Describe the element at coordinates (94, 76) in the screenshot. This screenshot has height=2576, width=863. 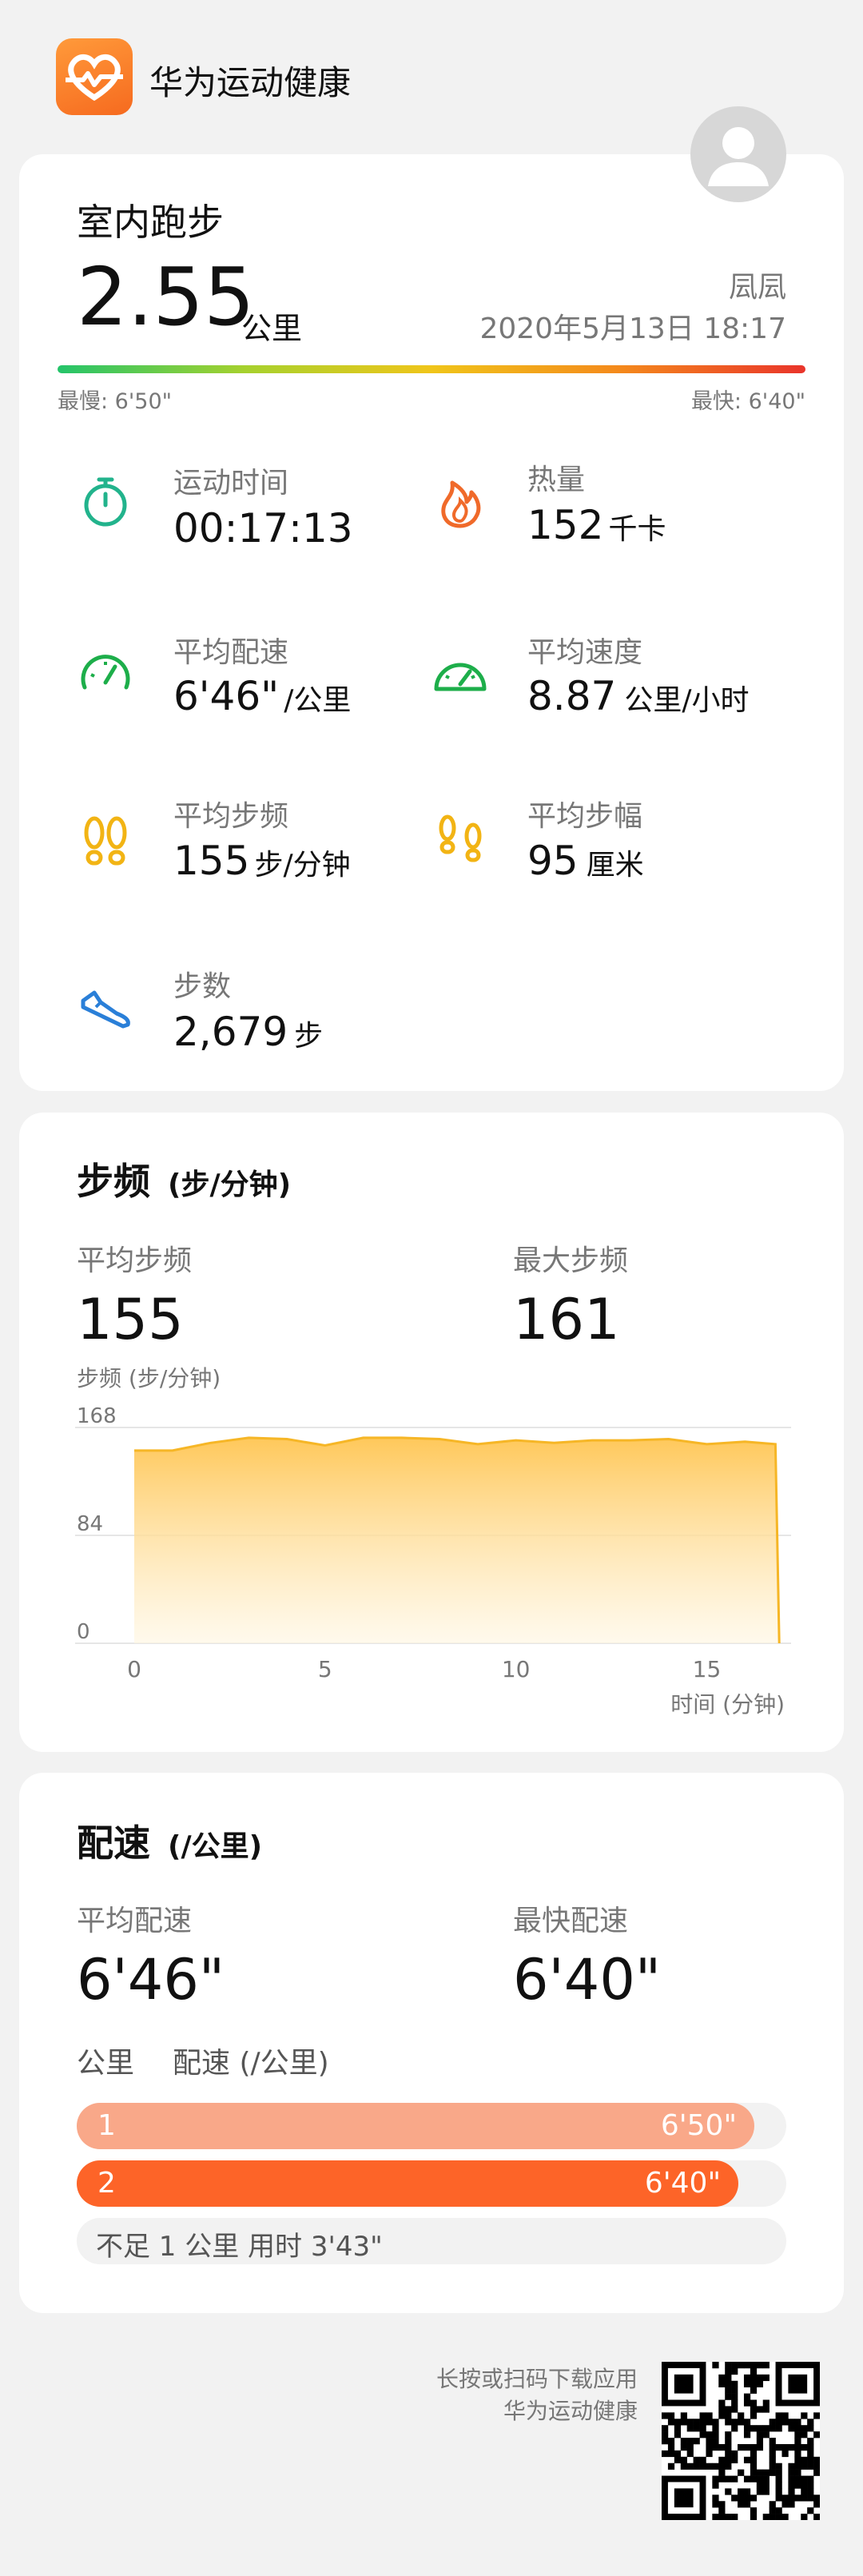
I see `app-logo-icon` at that location.